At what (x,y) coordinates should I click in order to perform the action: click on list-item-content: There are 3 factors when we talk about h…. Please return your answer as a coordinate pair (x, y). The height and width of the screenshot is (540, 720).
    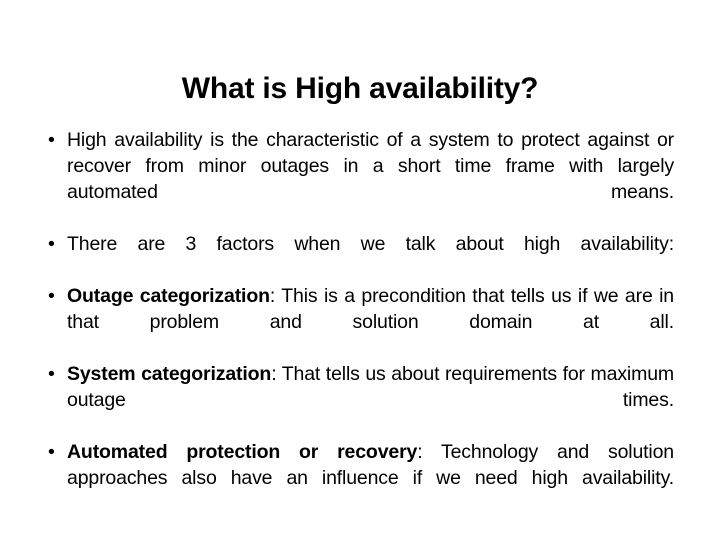
    Looking at the image, I should click on (370, 257).